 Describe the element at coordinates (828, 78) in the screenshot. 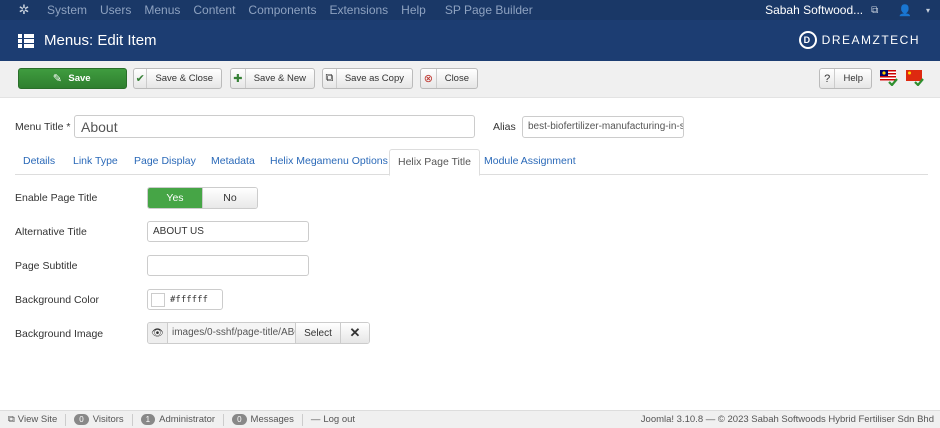

I see `question-icon: ?` at that location.